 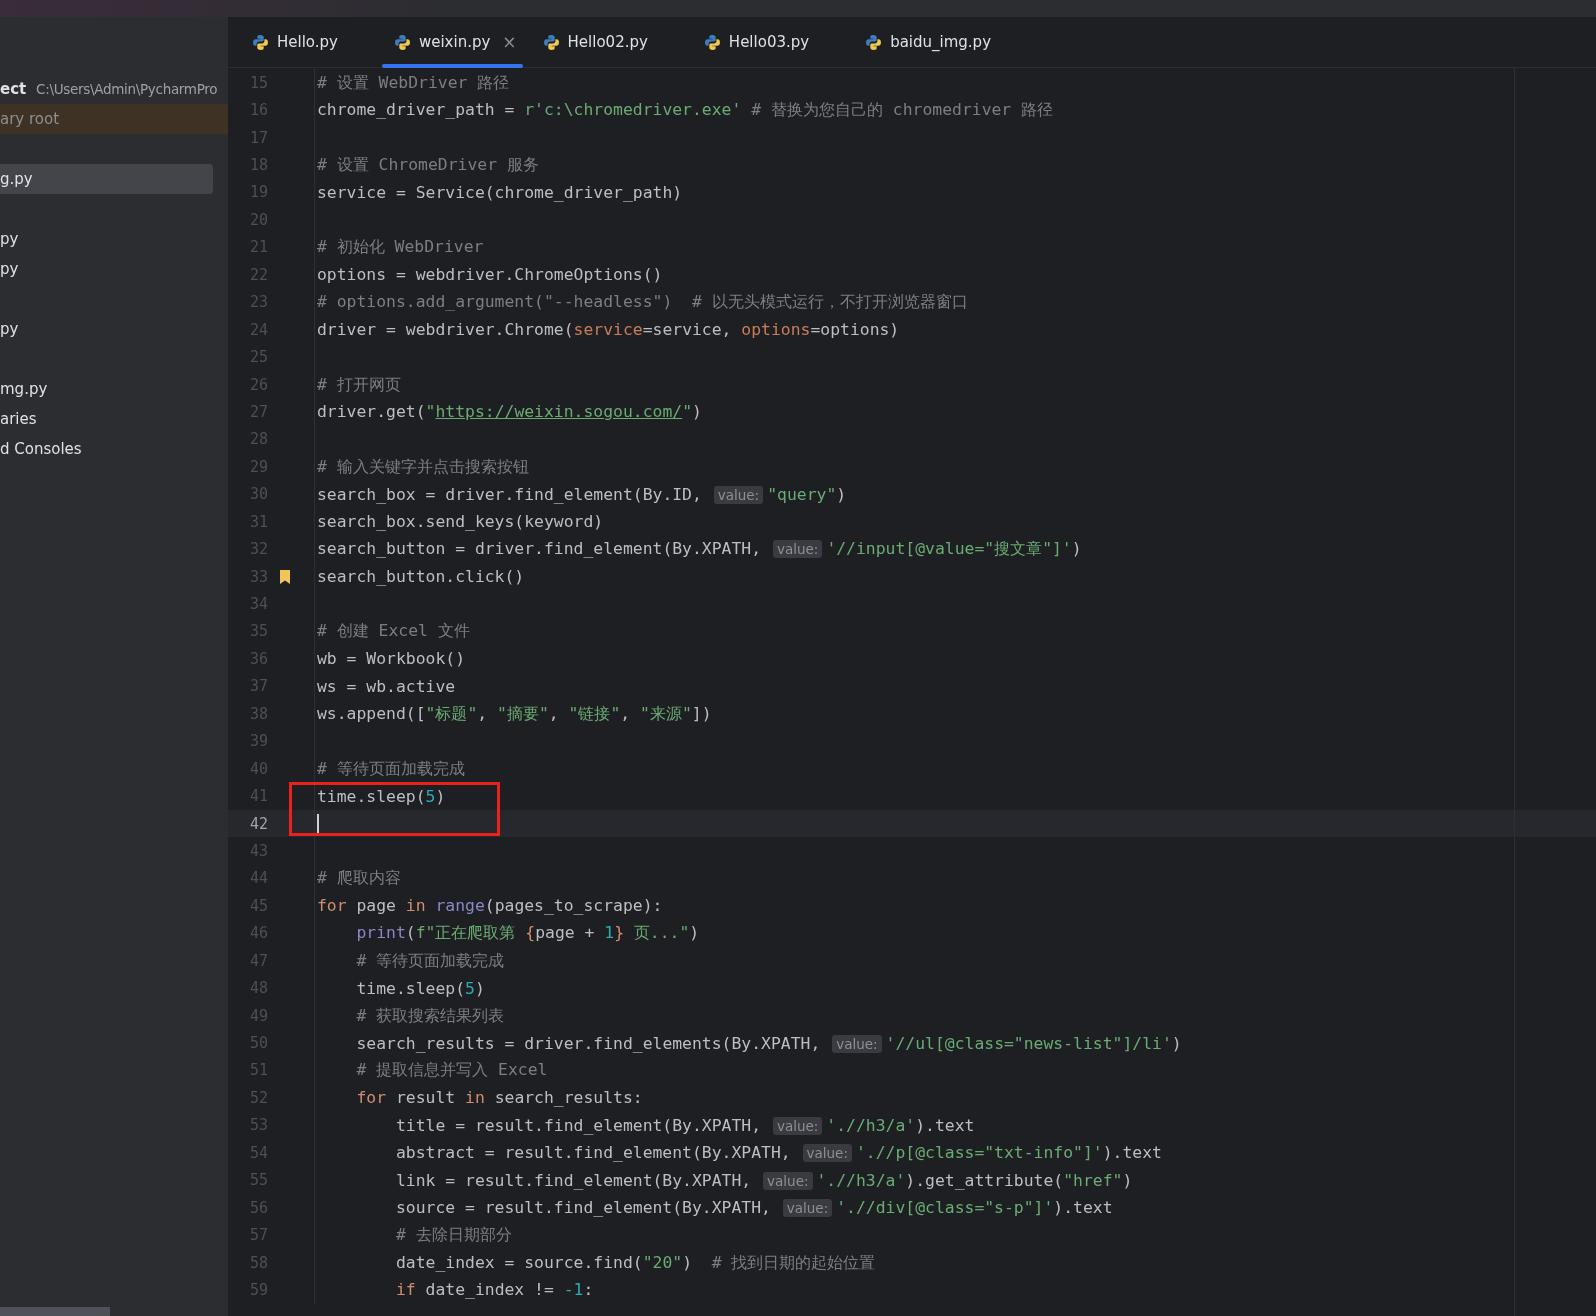 I want to click on tree-item: d Consoles, so click(x=114, y=449).